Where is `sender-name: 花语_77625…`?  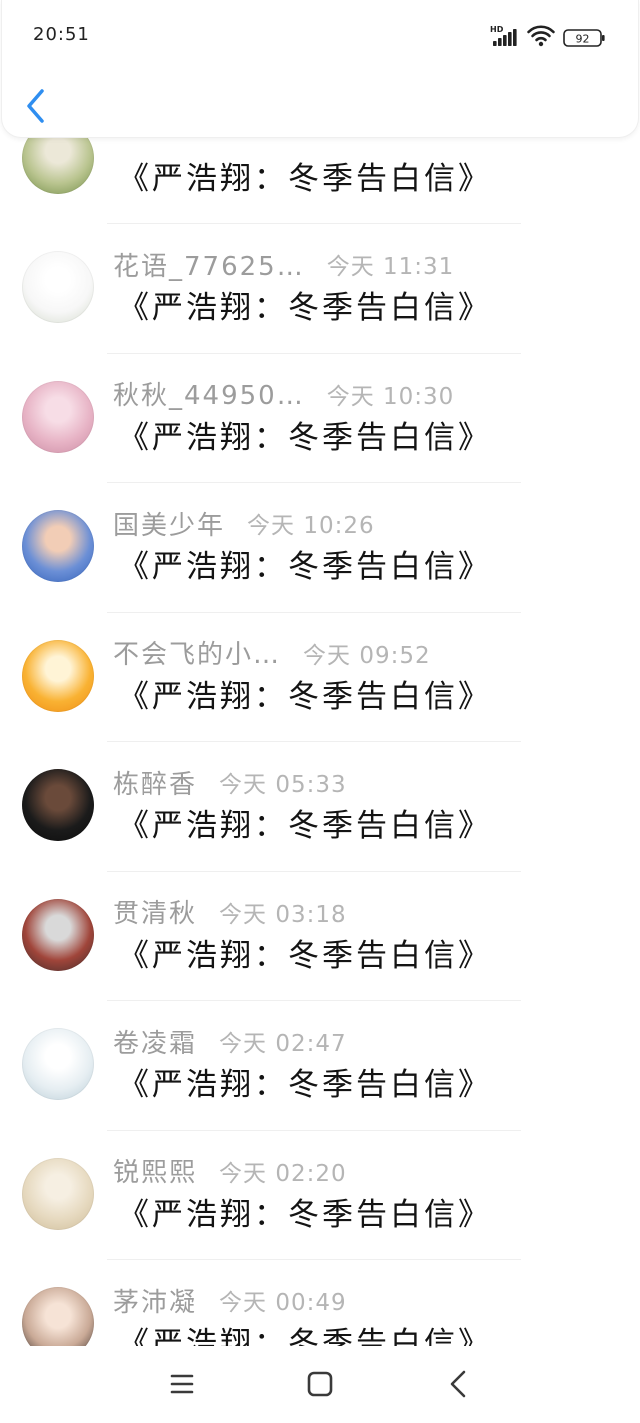 sender-name: 花语_77625… is located at coordinates (209, 266).